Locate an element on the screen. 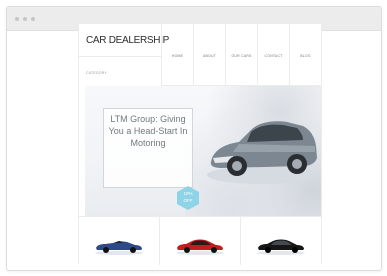 The image size is (387, 276). discount-badge-text: 10% OFF is located at coordinates (188, 197).